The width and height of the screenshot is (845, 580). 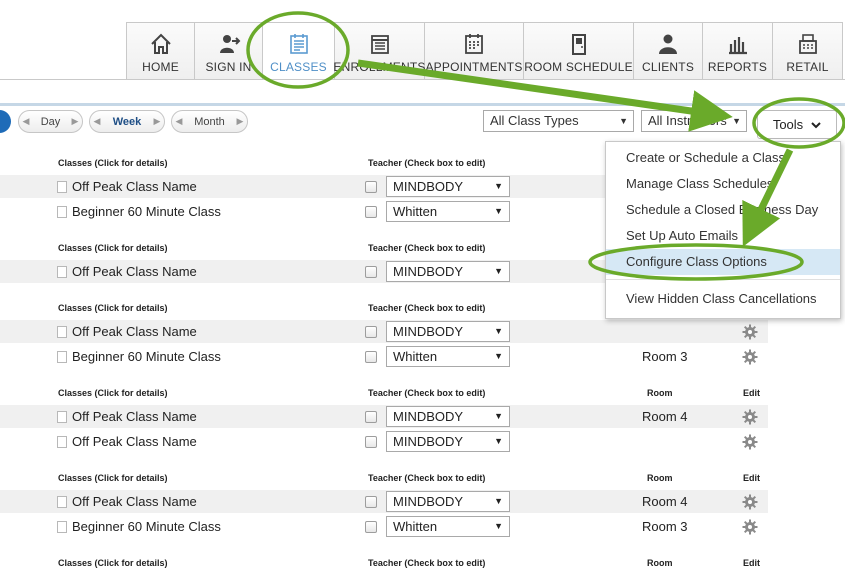 What do you see at coordinates (738, 51) in the screenshot?
I see `tab-reports: REPORTS` at bounding box center [738, 51].